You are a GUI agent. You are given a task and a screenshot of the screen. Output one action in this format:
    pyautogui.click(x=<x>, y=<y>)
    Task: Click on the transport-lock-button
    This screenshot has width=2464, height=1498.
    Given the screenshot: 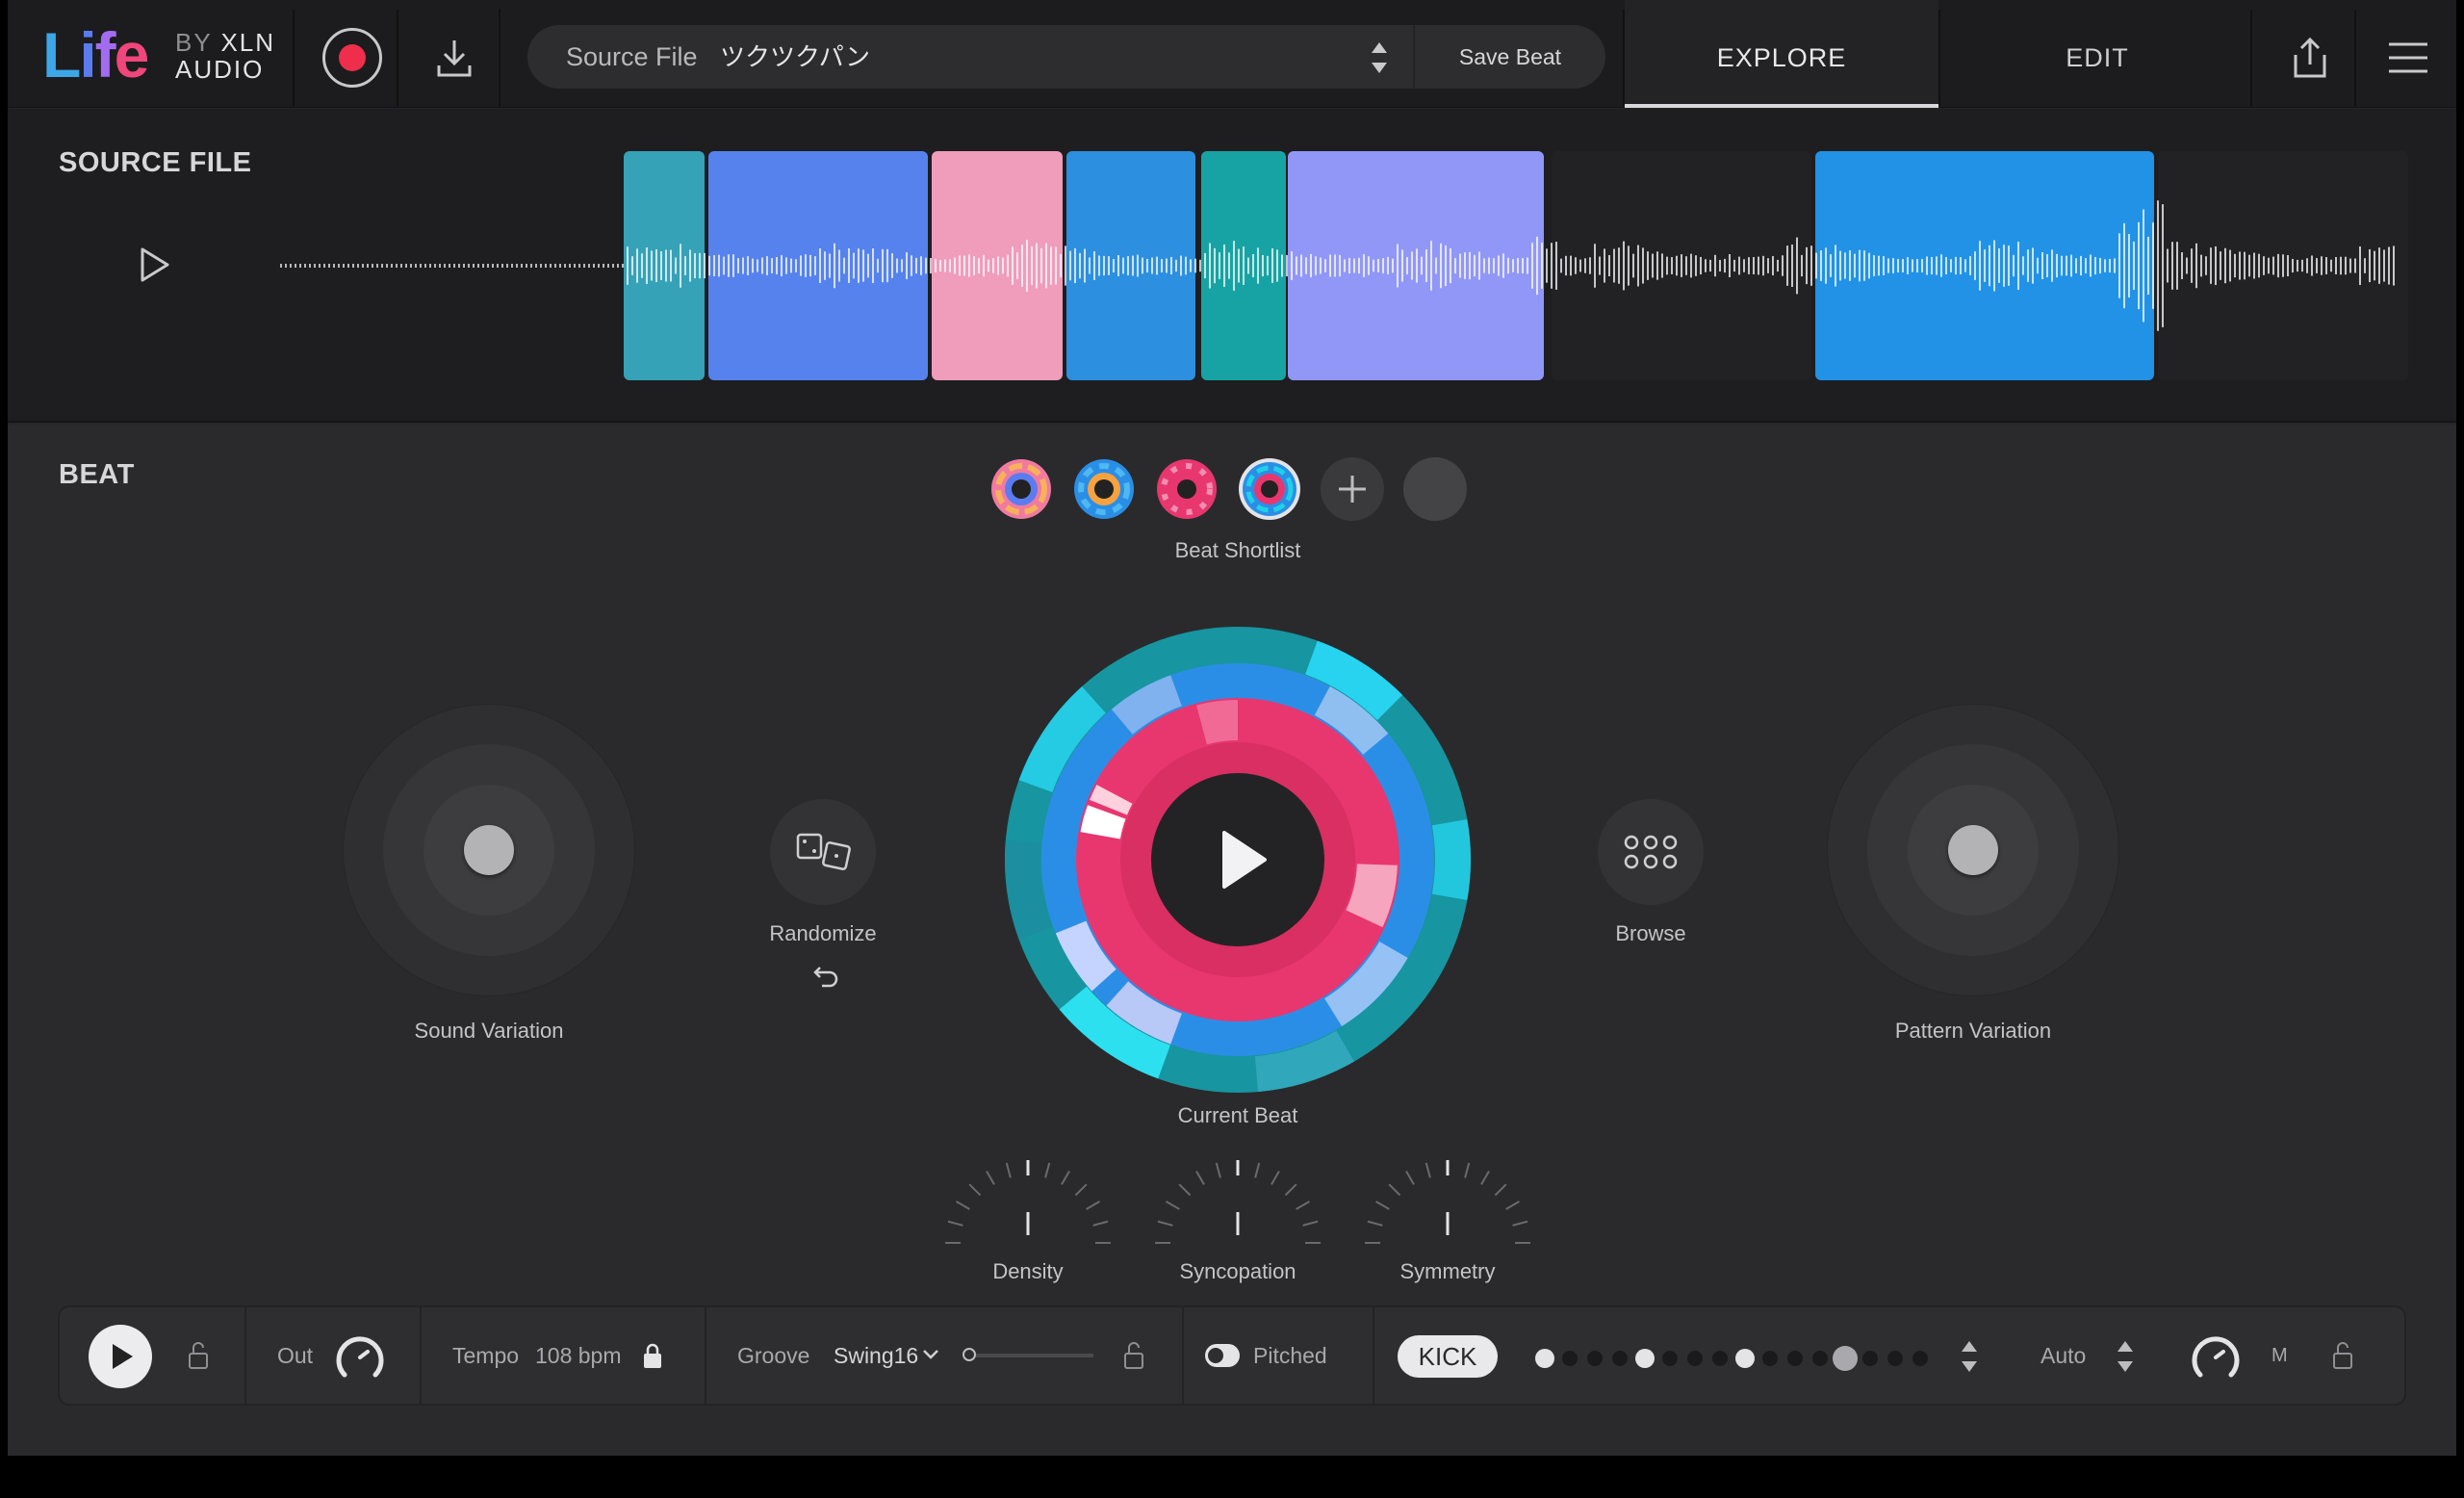 What is the action you would take?
    pyautogui.click(x=198, y=1355)
    